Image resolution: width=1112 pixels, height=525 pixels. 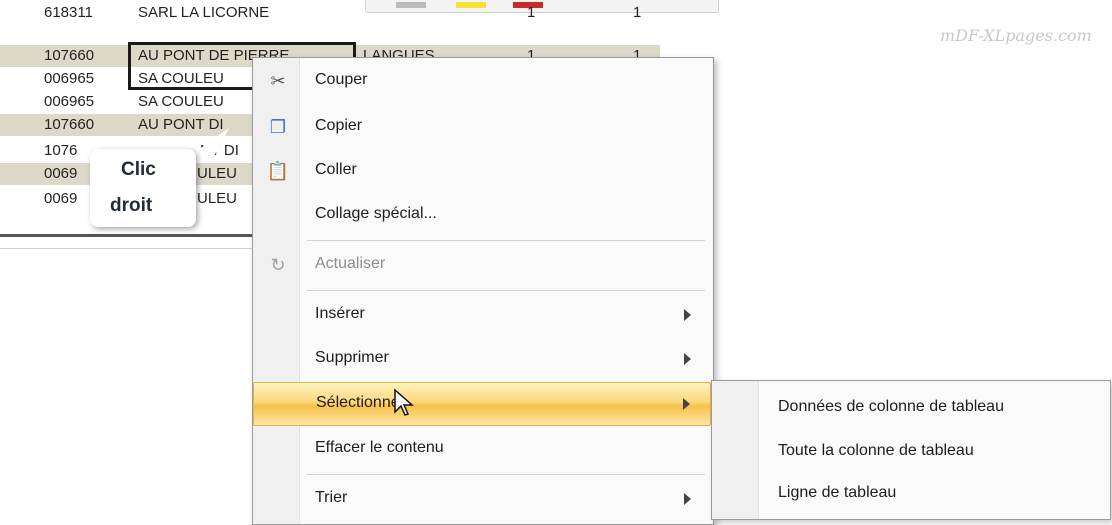 I want to click on menu-item-label: Copier, so click(x=339, y=125).